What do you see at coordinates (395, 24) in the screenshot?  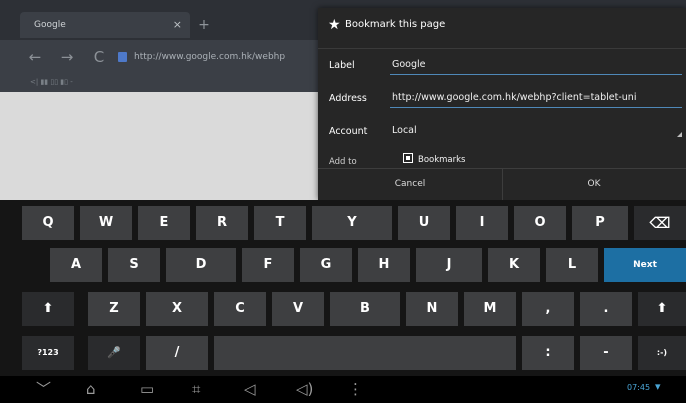 I see `dialog-title: Bookmark this page` at bounding box center [395, 24].